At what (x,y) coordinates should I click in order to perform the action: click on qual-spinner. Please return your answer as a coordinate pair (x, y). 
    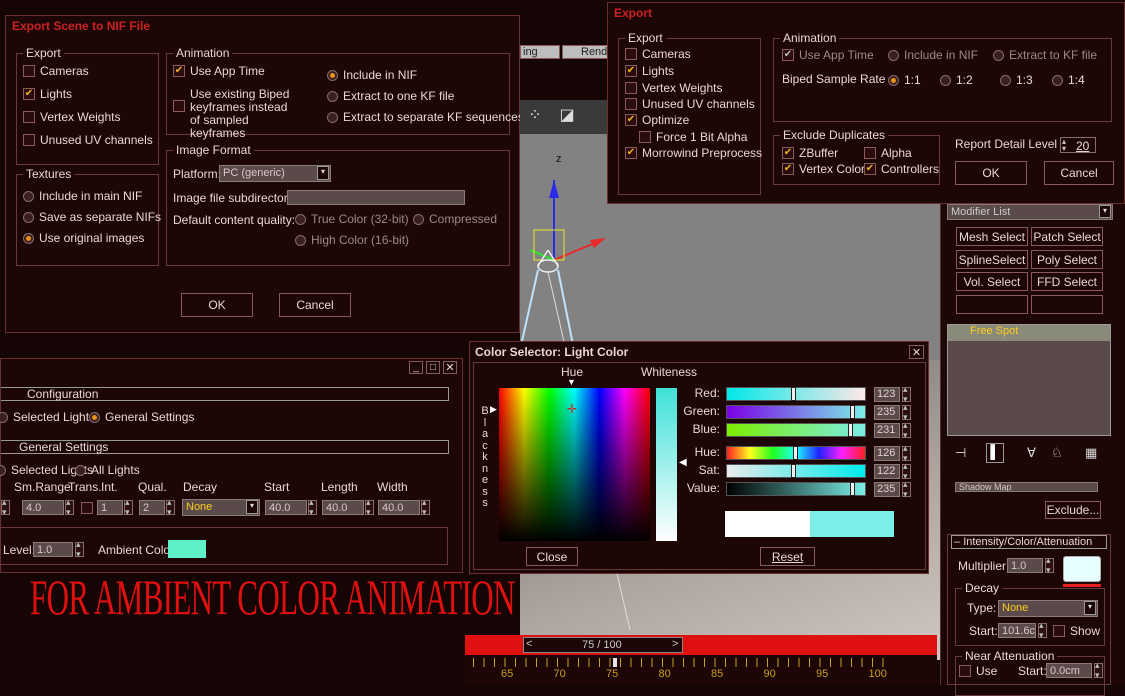
    Looking at the image, I should click on (170, 507).